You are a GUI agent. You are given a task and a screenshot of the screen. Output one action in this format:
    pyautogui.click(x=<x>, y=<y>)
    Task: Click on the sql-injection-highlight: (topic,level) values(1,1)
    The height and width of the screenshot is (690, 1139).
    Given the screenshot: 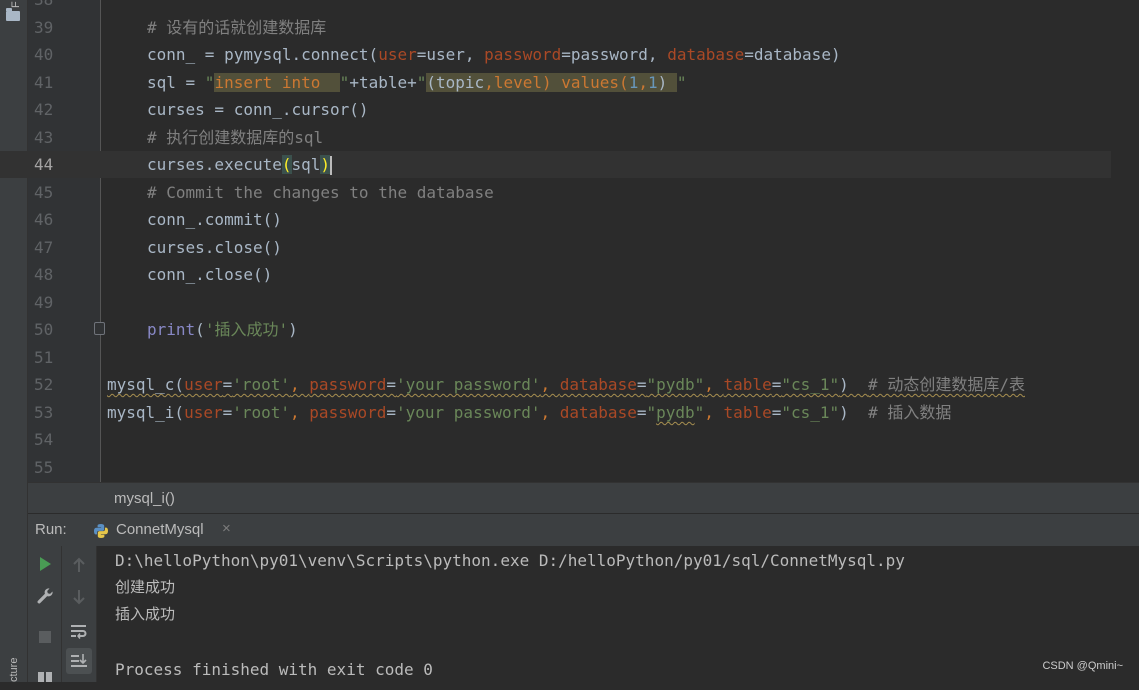 What is the action you would take?
    pyautogui.click(x=551, y=82)
    